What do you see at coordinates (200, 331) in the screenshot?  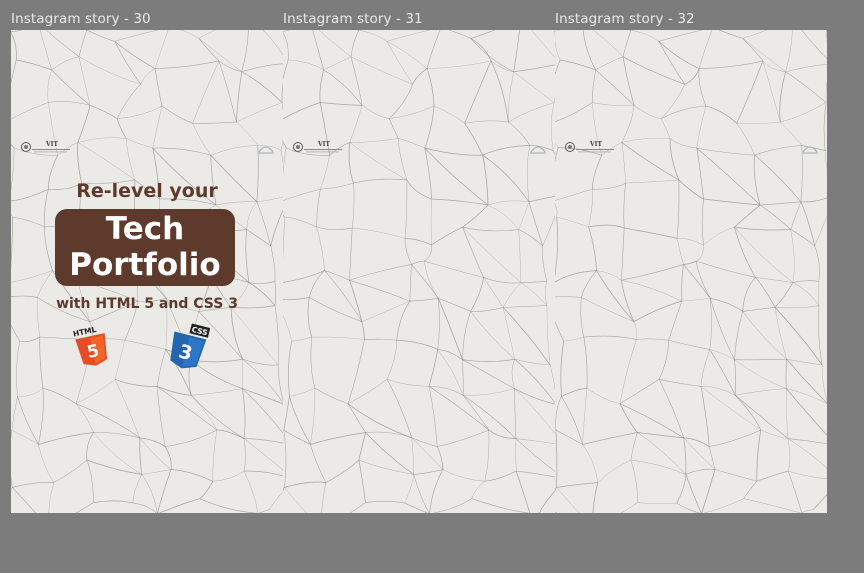 I see `svg-text: CSS` at bounding box center [200, 331].